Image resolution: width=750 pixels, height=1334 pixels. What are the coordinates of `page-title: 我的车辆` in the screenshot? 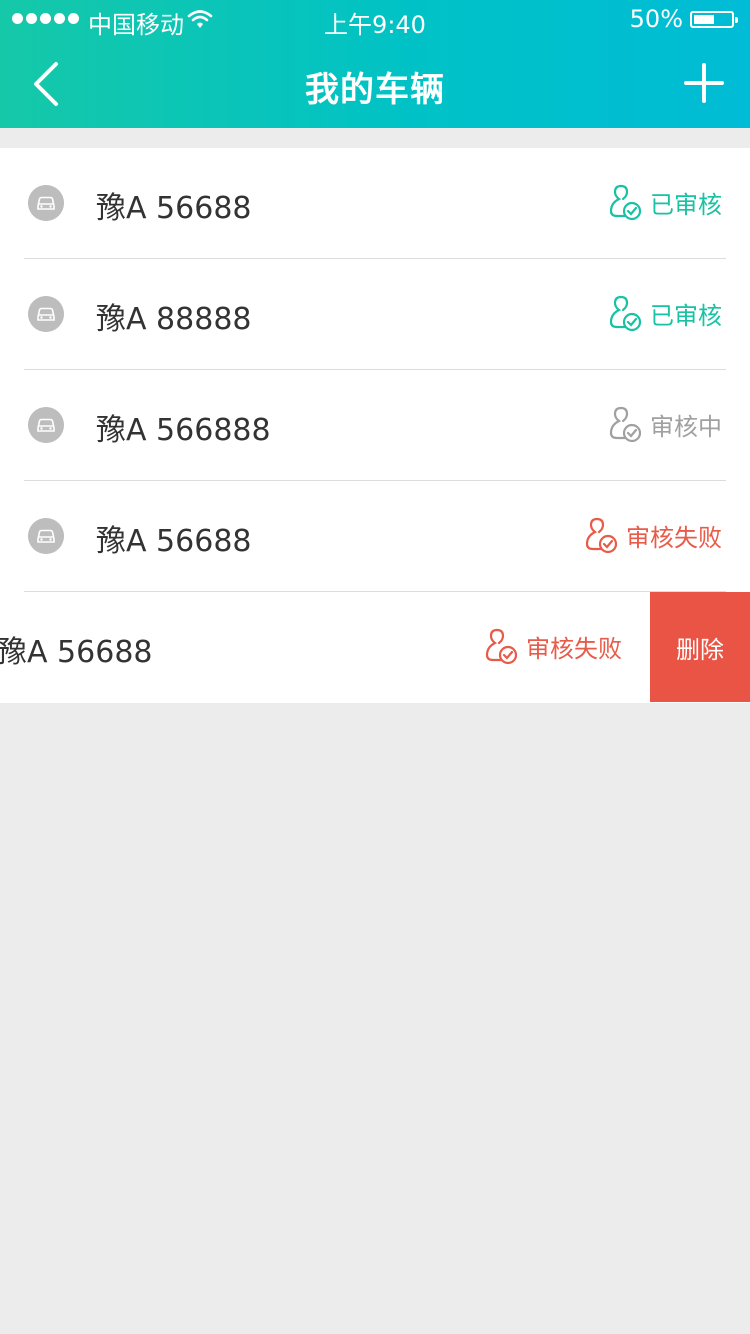 It's located at (375, 90).